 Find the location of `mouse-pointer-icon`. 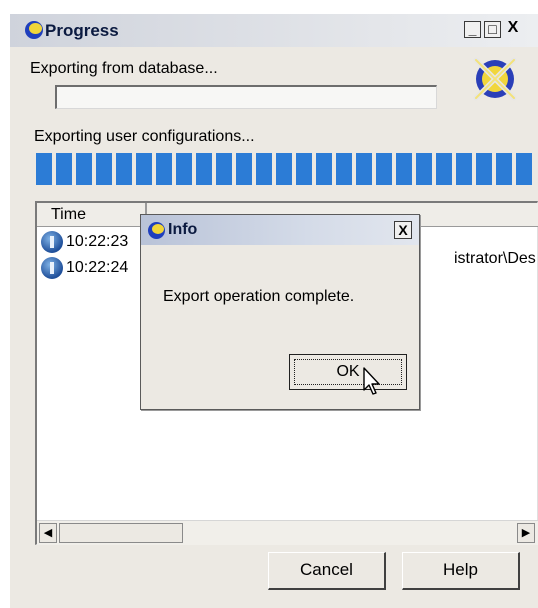

mouse-pointer-icon is located at coordinates (371, 381).